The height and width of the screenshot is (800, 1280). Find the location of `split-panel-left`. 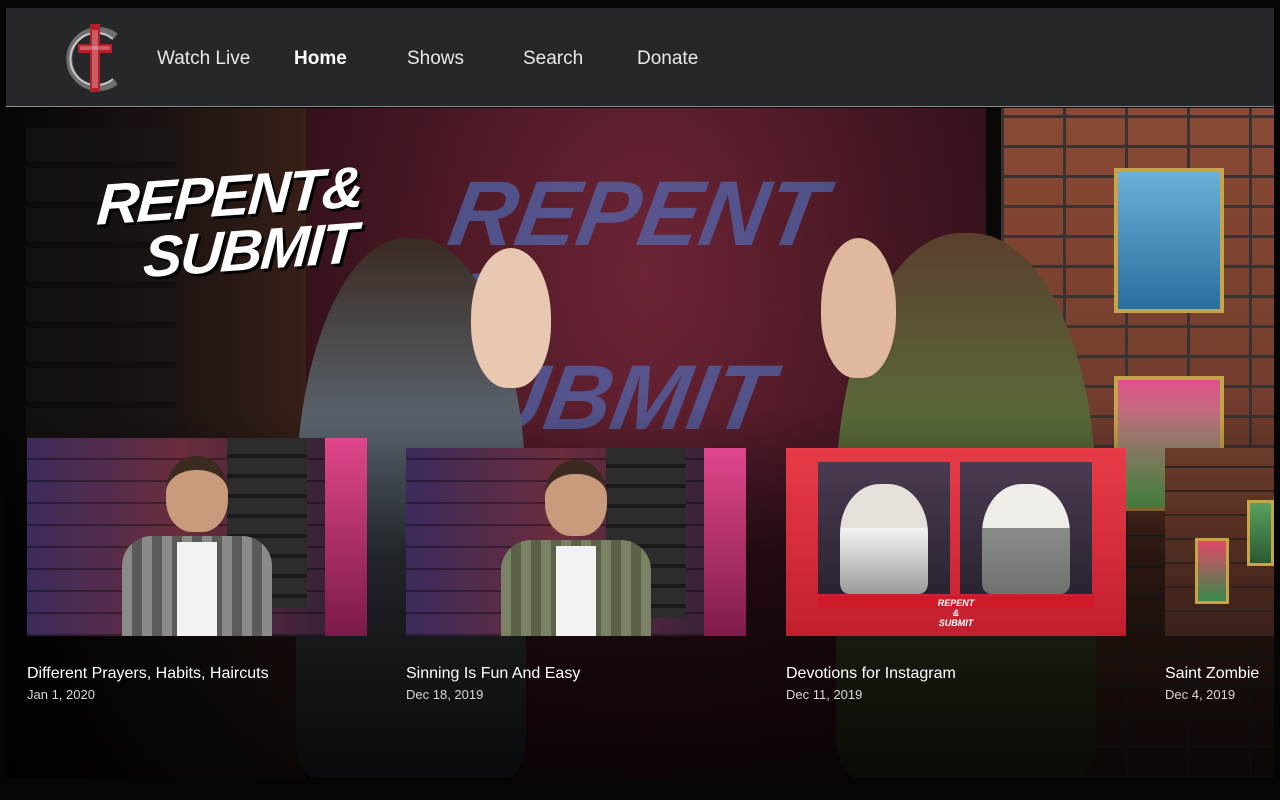

split-panel-left is located at coordinates (884, 528).